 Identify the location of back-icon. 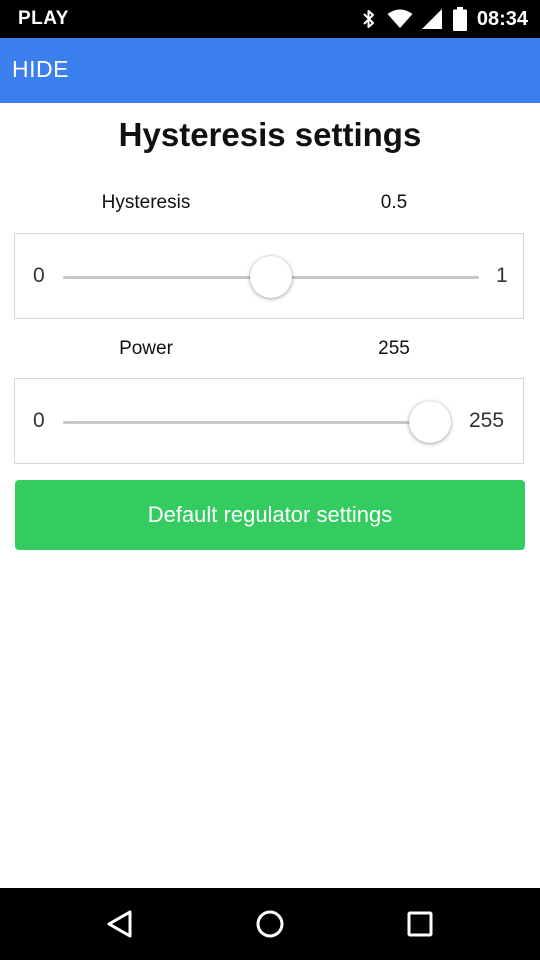
(120, 924).